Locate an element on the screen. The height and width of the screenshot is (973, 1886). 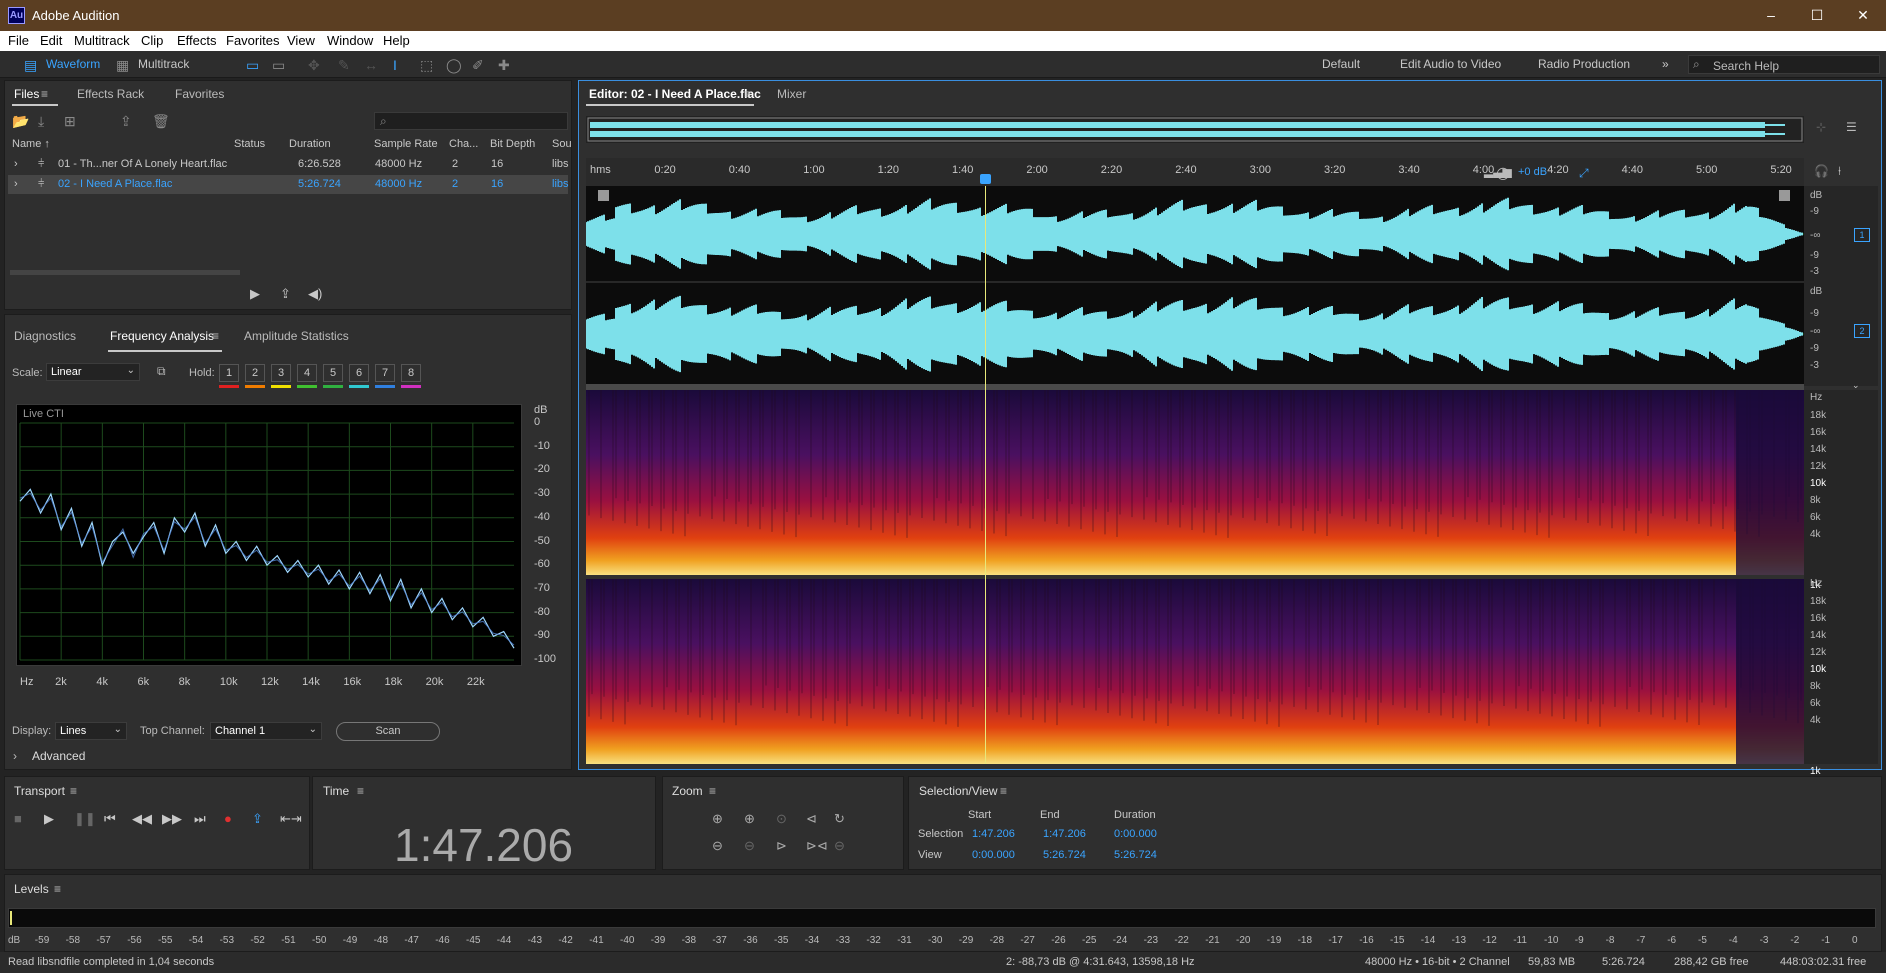
horizontal-scrollbar is located at coordinates (125, 272).